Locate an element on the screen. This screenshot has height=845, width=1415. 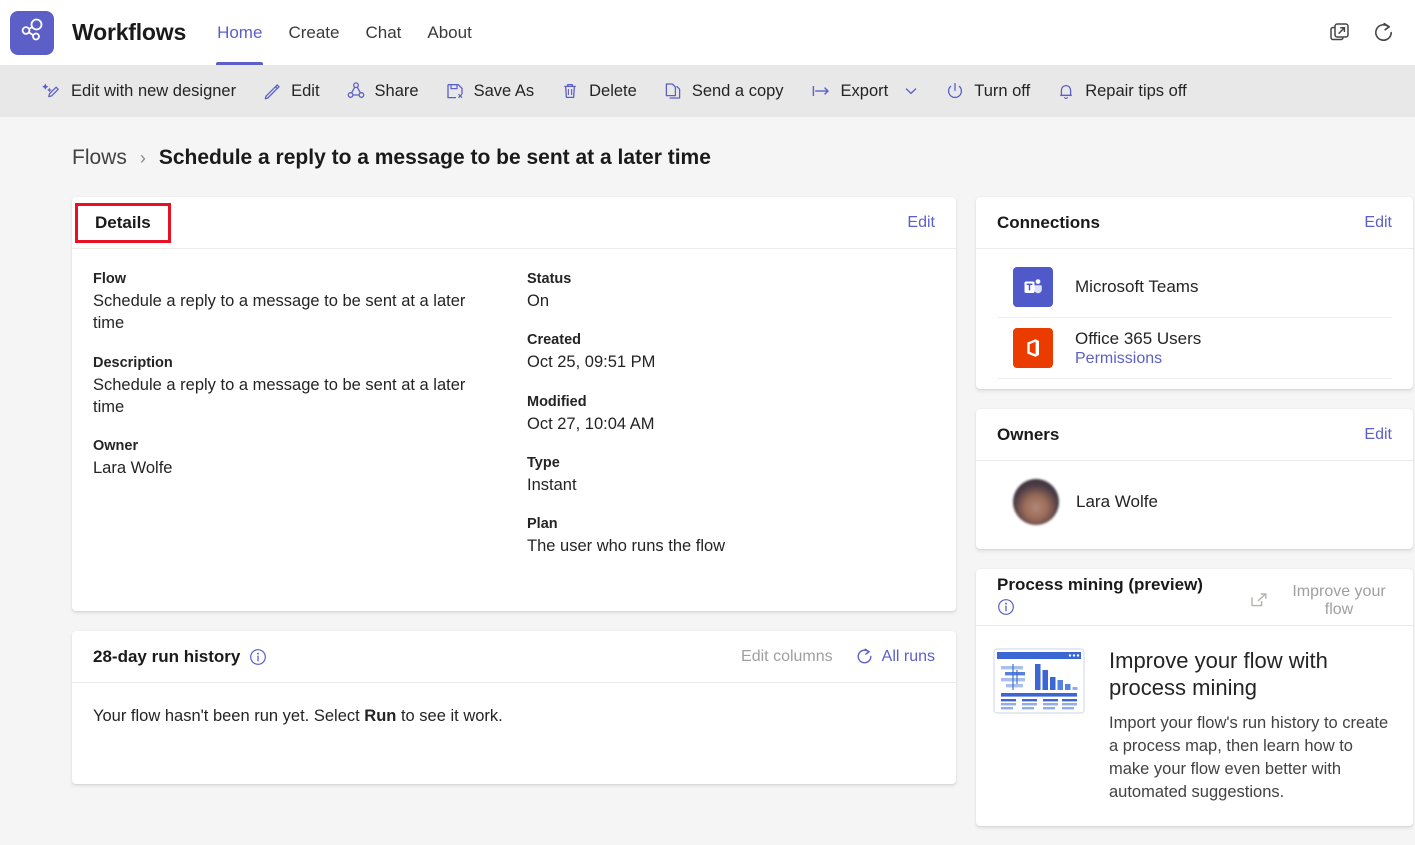
connection-info: Office 365 Users Permissions is located at coordinates (1138, 348).